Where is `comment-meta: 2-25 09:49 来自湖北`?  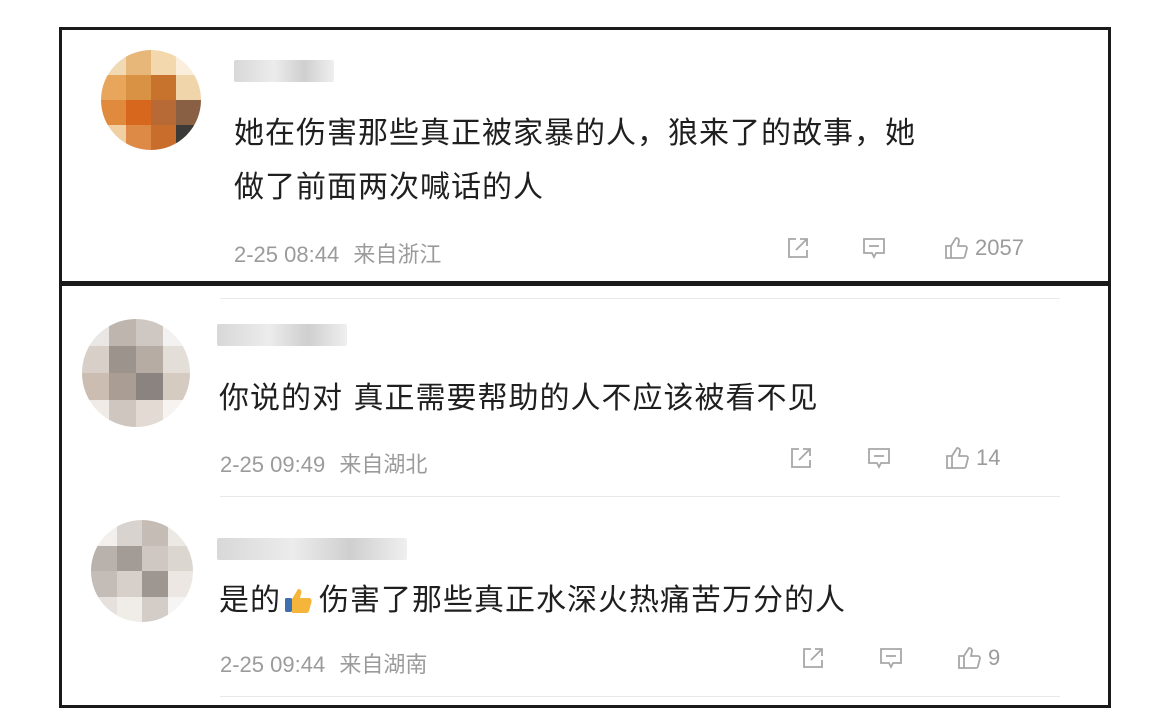 comment-meta: 2-25 09:49 来自湖北 is located at coordinates (323, 463).